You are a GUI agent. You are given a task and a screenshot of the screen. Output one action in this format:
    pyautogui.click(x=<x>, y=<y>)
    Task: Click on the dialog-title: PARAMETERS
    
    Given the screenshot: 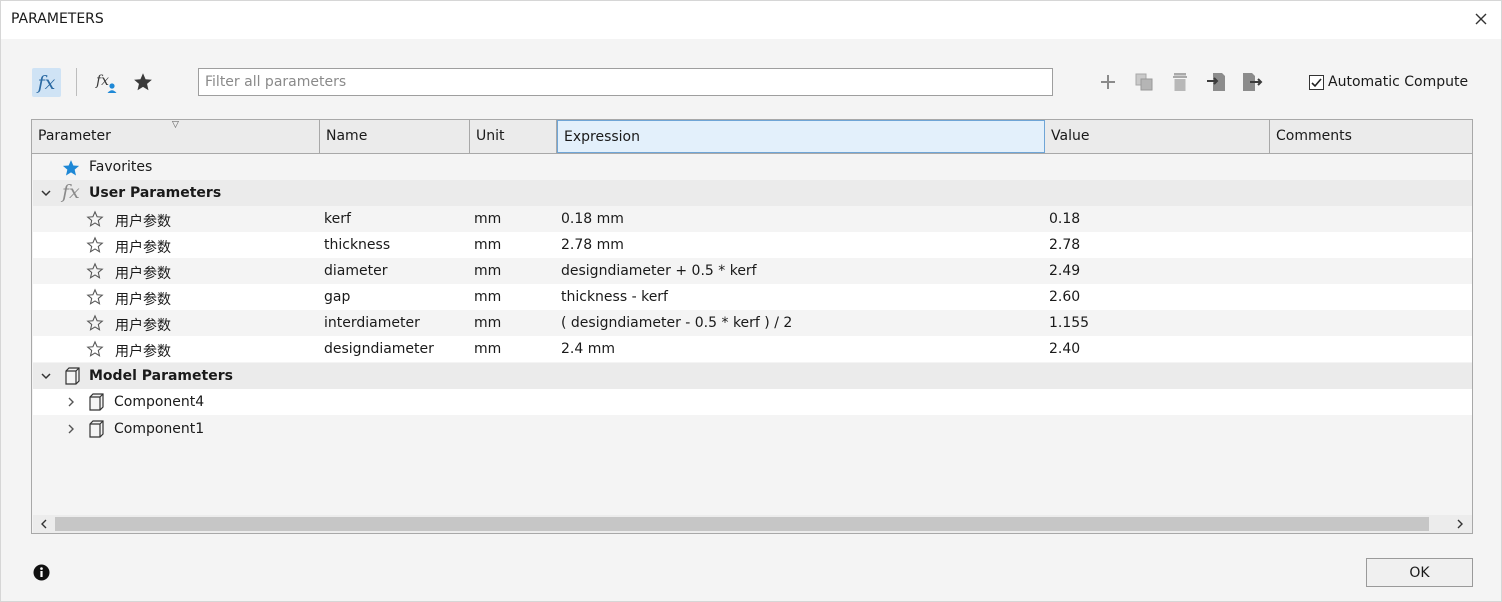 What is the action you would take?
    pyautogui.click(x=57, y=19)
    